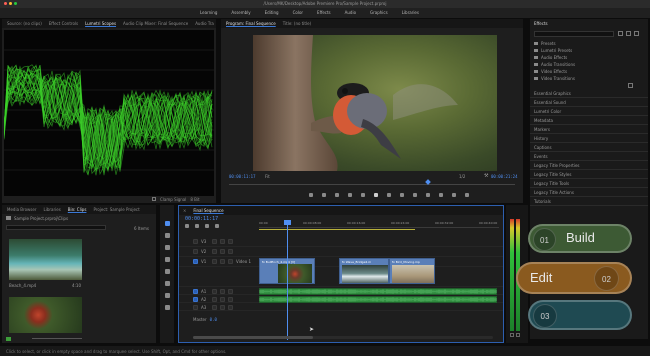 This screenshot has height=356, width=650. I want to click on razor-tool-icon, so click(167, 259).